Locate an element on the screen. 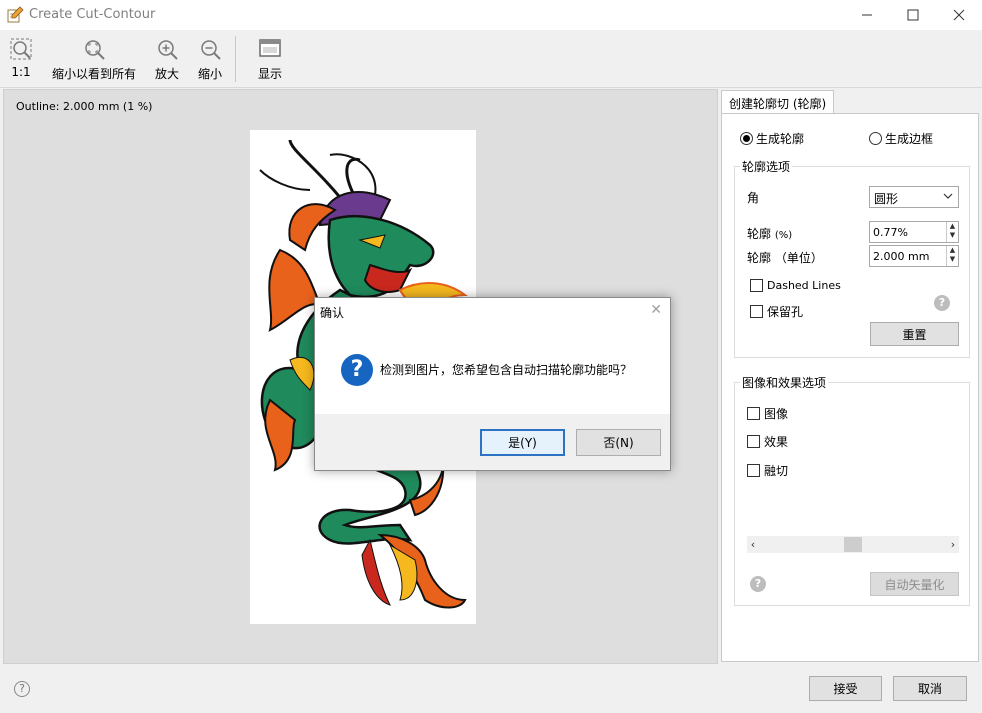 The image size is (982, 713). radio-generate-contour-label: 生成轮廓 is located at coordinates (780, 139).